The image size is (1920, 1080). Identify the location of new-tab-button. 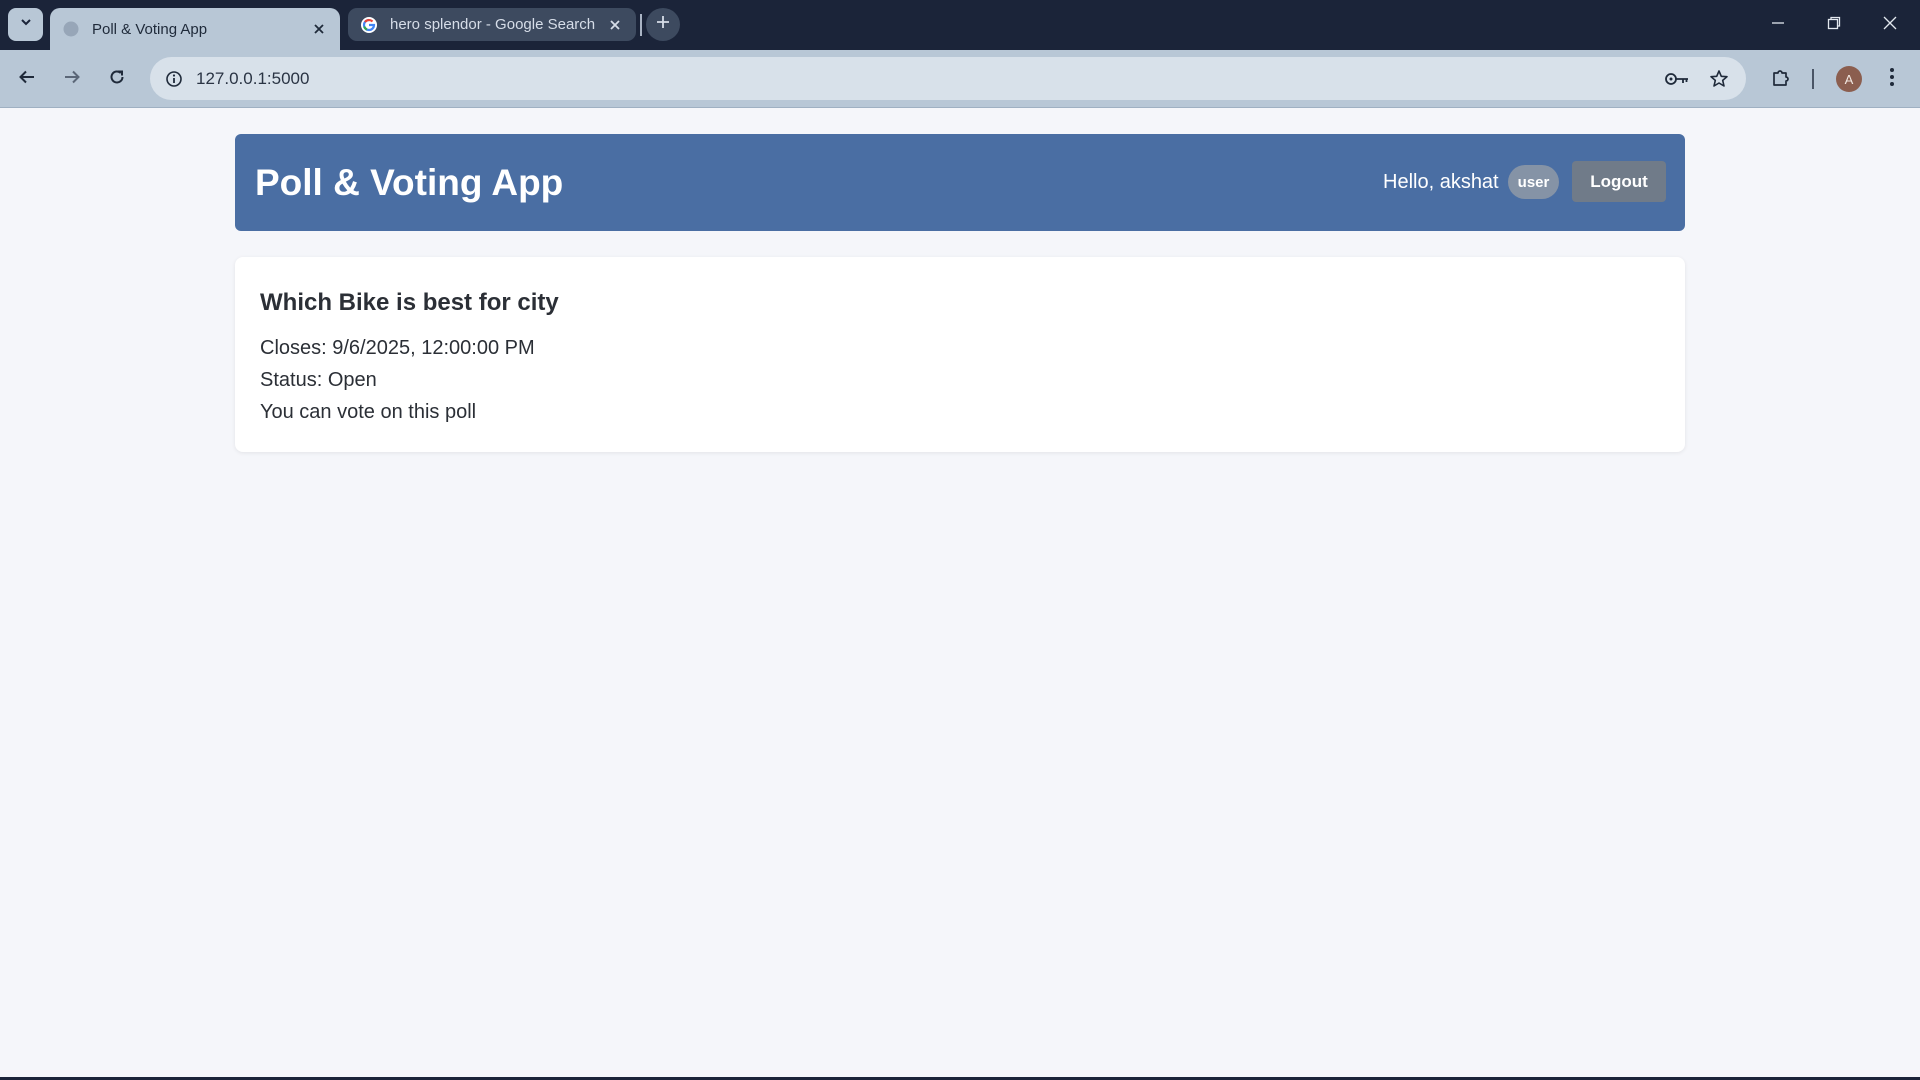
(663, 24).